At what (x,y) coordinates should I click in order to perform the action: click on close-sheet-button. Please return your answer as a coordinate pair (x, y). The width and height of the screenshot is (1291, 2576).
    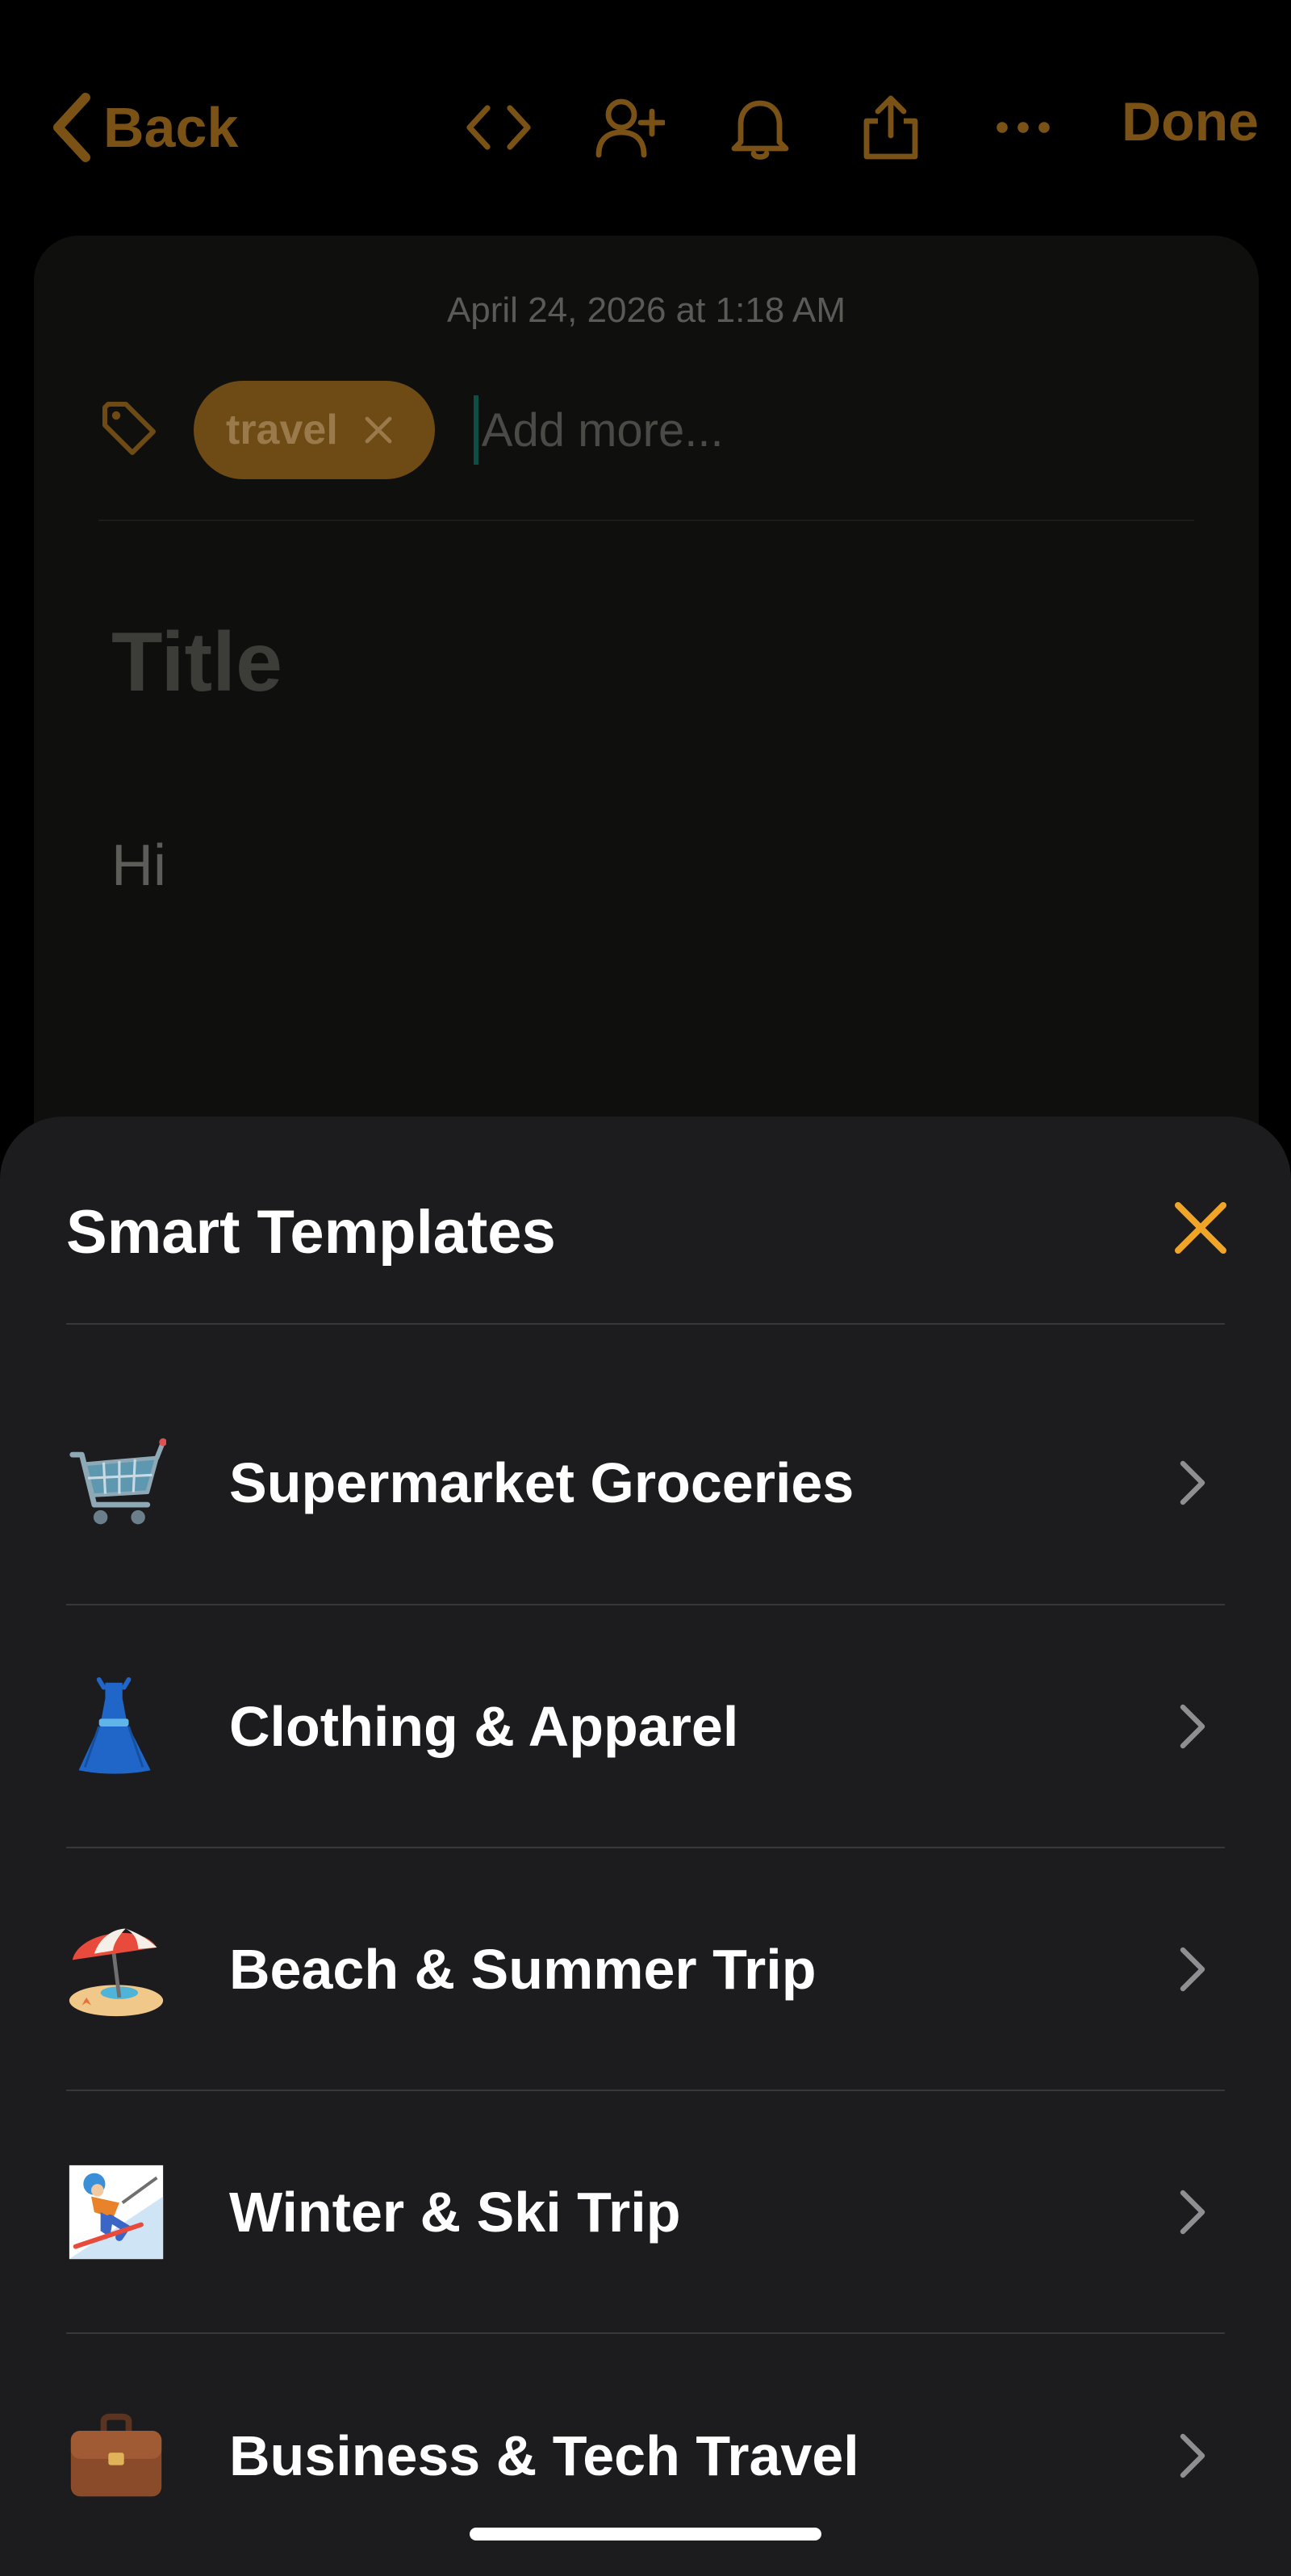
    Looking at the image, I should click on (1200, 1227).